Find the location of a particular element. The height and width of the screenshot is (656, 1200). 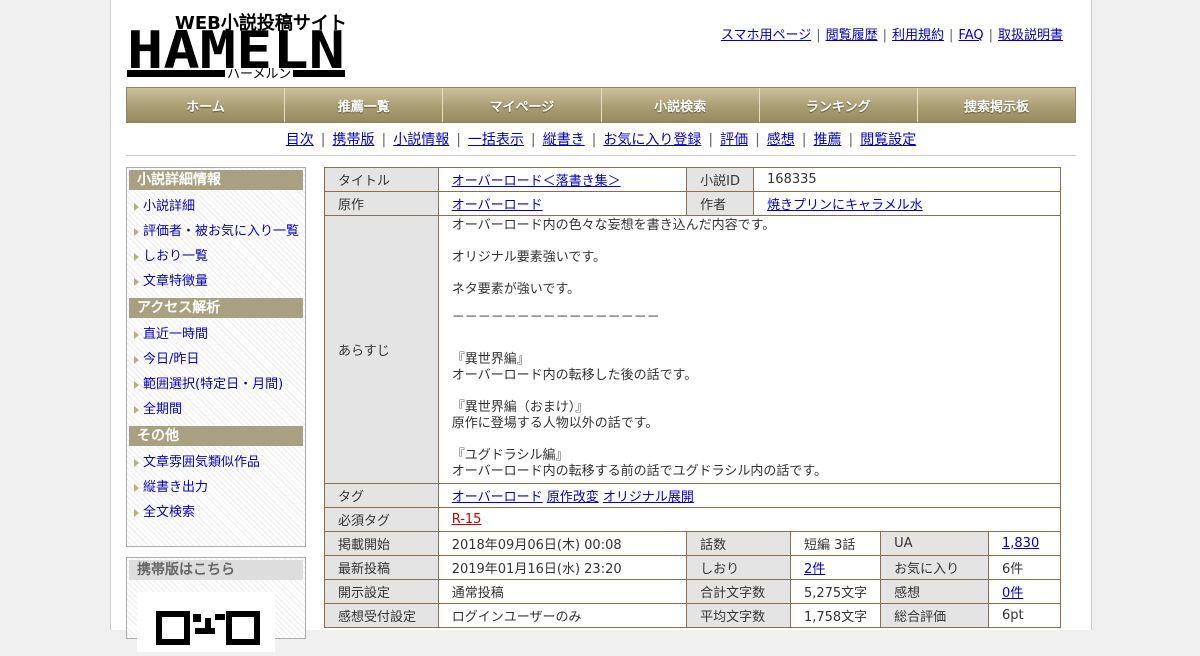

id-label: 小説ID is located at coordinates (720, 179).